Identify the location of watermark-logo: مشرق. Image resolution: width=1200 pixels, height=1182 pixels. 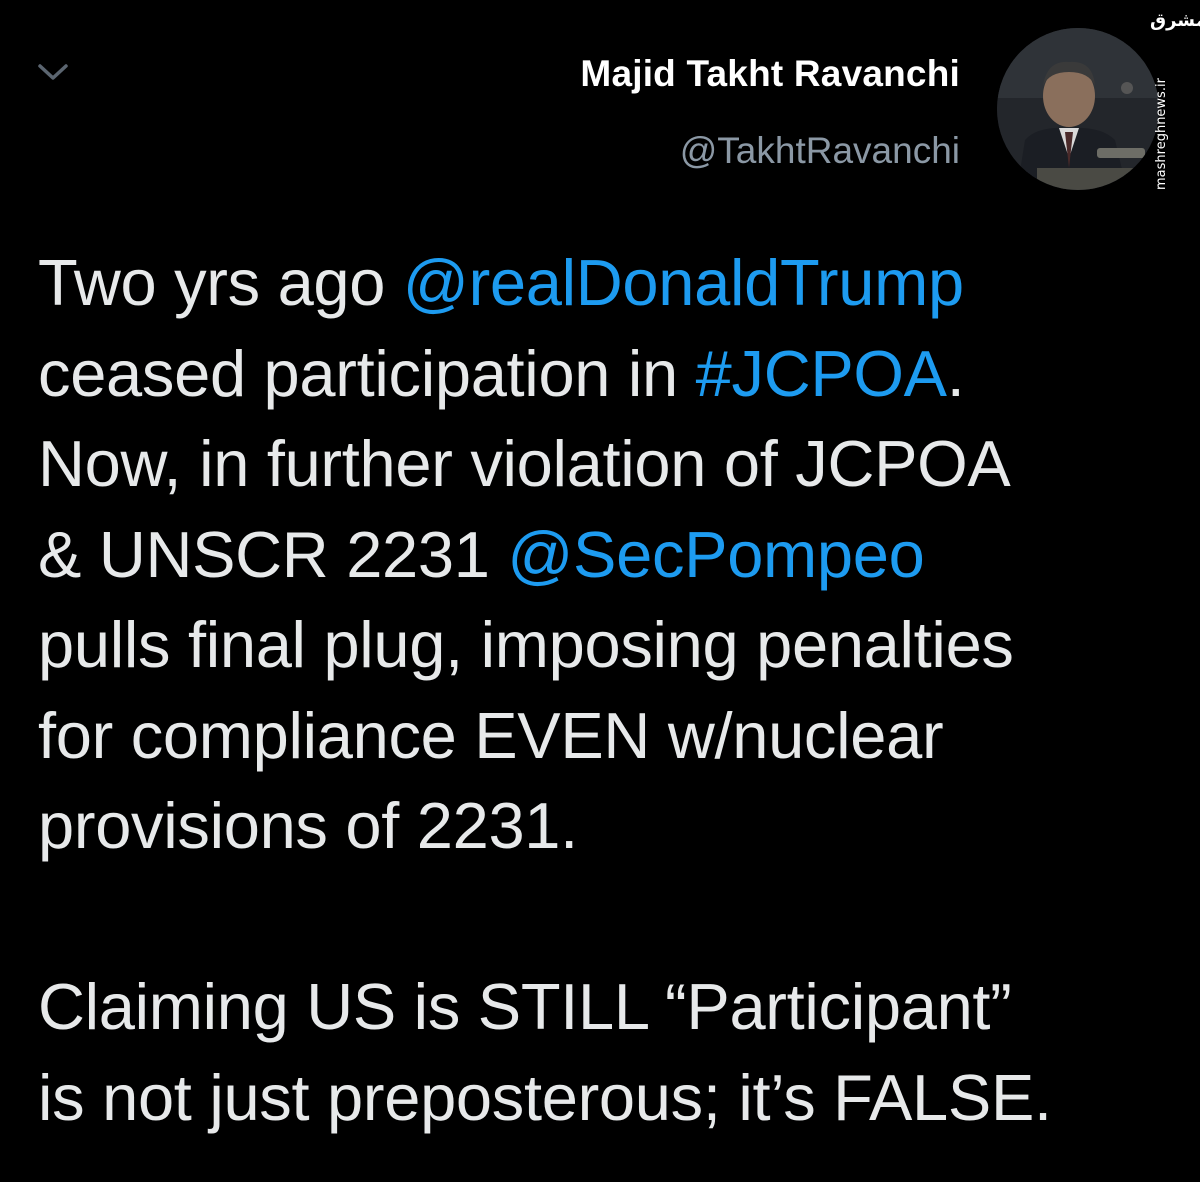
(1175, 20).